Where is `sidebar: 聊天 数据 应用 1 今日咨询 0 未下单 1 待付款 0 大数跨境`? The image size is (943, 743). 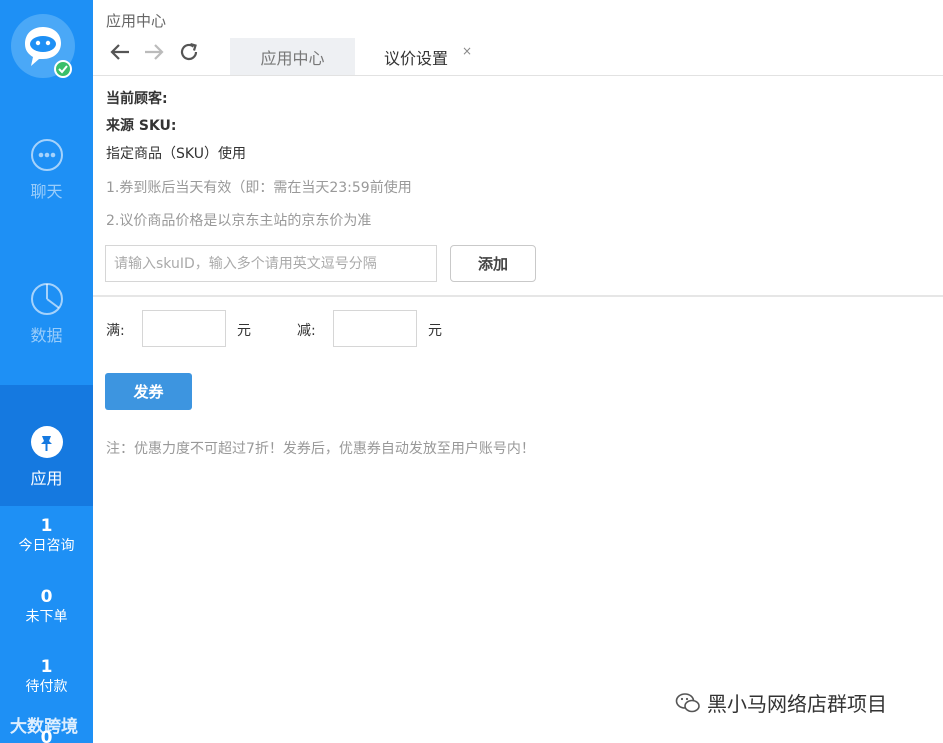
sidebar: 聊天 数据 应用 1 今日咨询 0 未下单 1 待付款 0 大数跨境 is located at coordinates (46, 371).